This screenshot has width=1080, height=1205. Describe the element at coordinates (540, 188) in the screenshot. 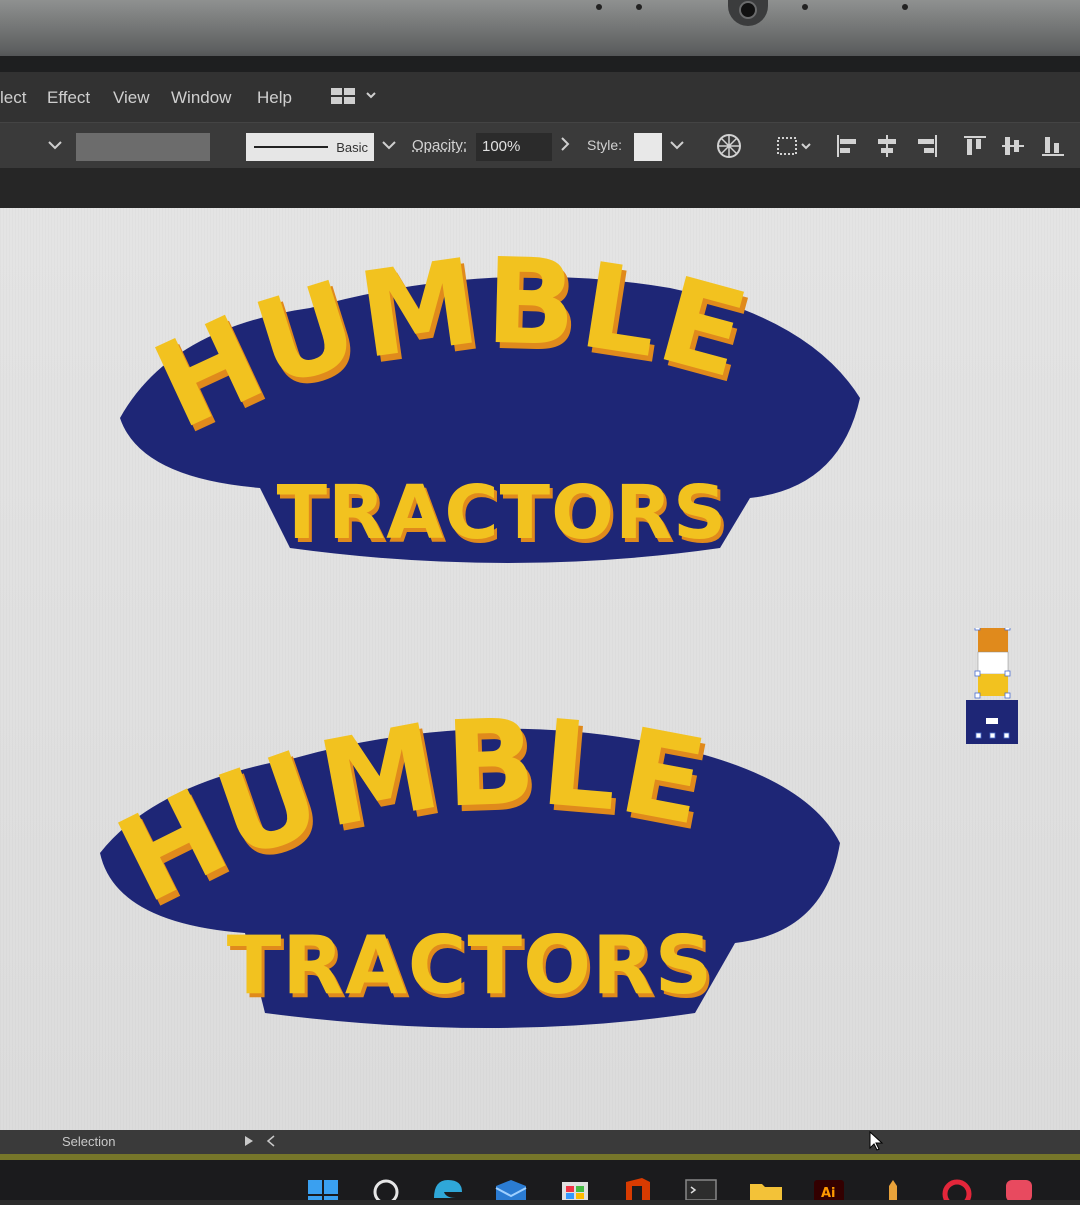

I see `panel-strip` at that location.